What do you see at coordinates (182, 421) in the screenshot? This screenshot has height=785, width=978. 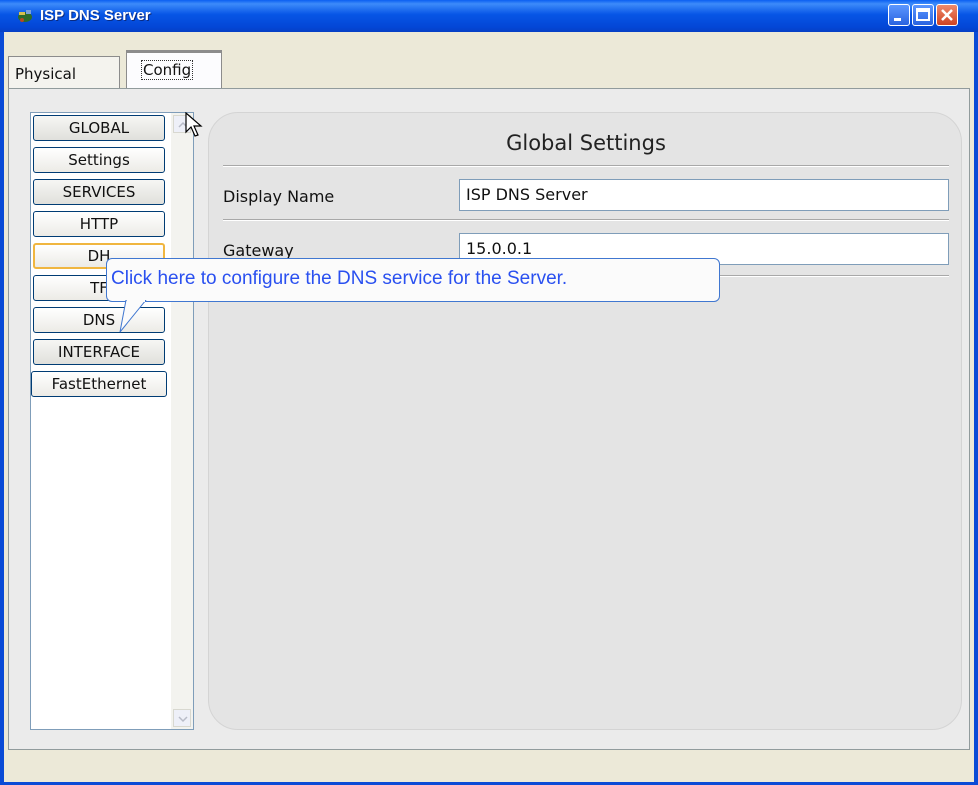 I see `sidebar-scrollbar` at bounding box center [182, 421].